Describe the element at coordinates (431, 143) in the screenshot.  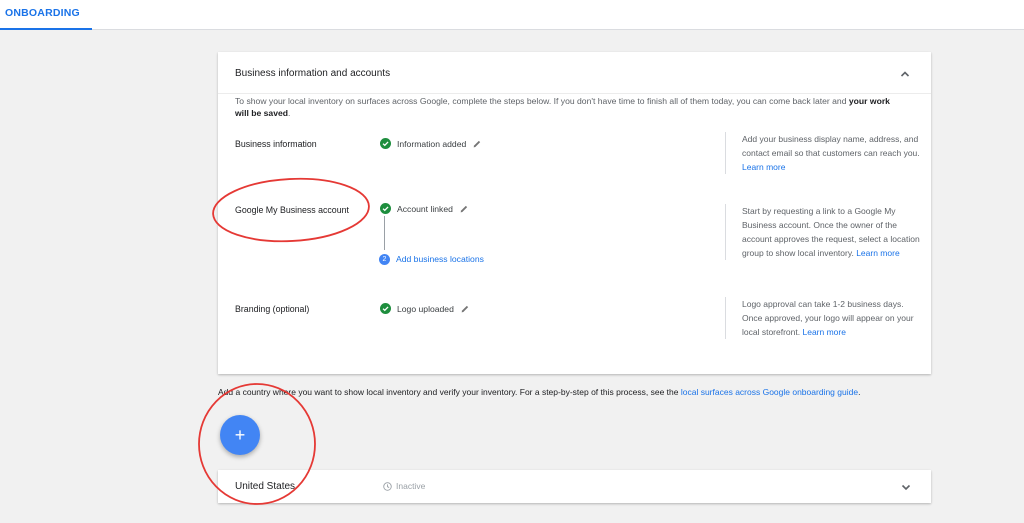
I see `status-information-added: Information added` at that location.